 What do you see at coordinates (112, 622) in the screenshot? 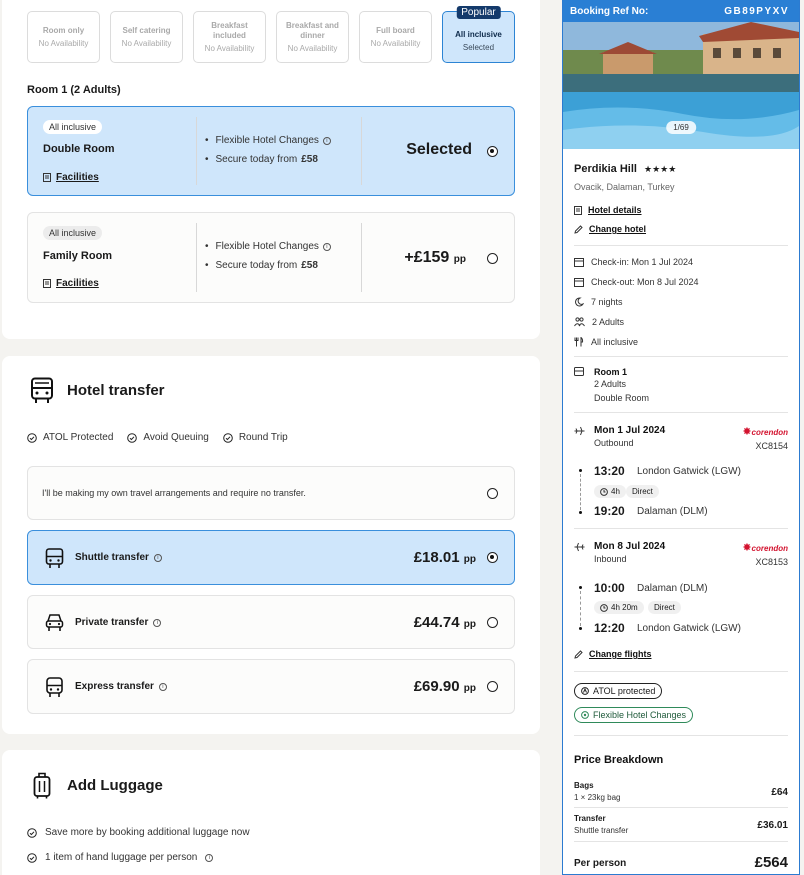
I see `transfer-name: Private transfer` at bounding box center [112, 622].